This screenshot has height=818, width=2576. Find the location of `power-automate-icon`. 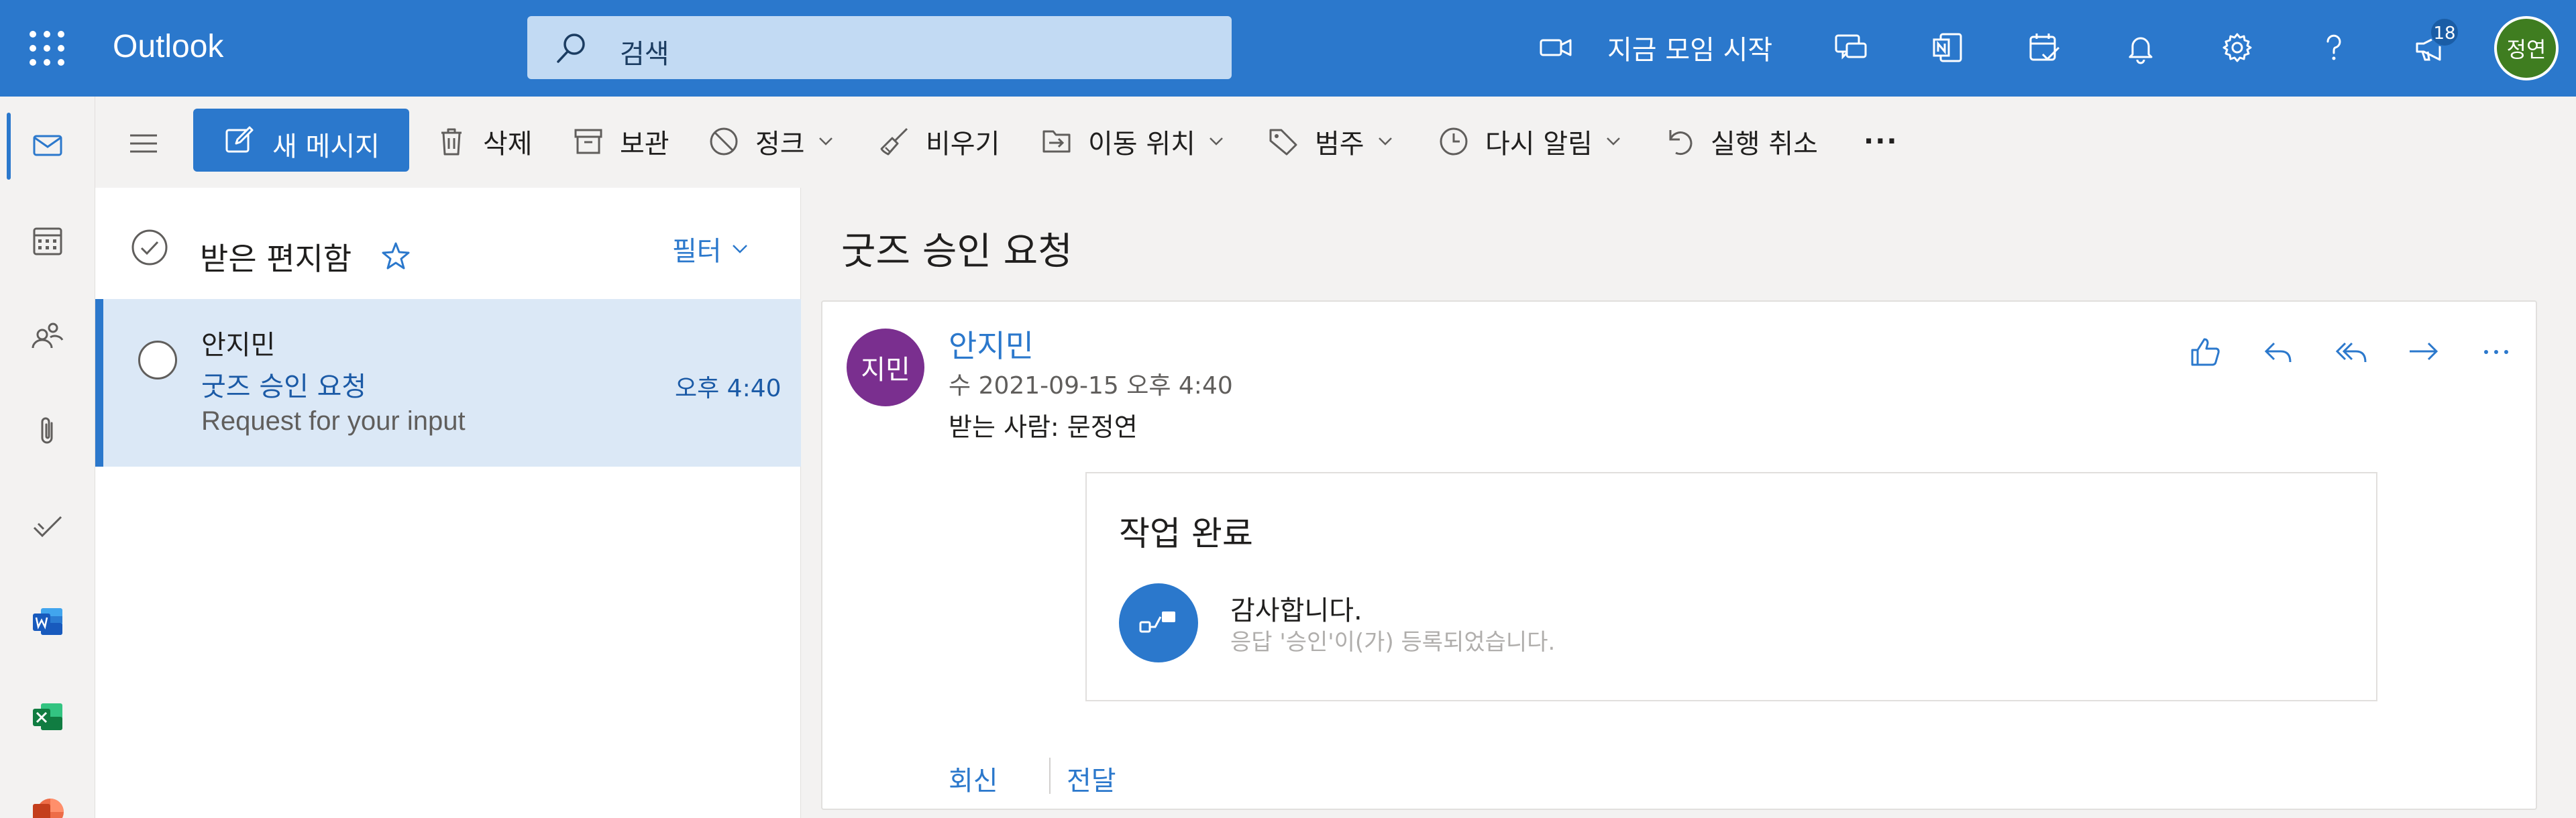

power-automate-icon is located at coordinates (1158, 622).